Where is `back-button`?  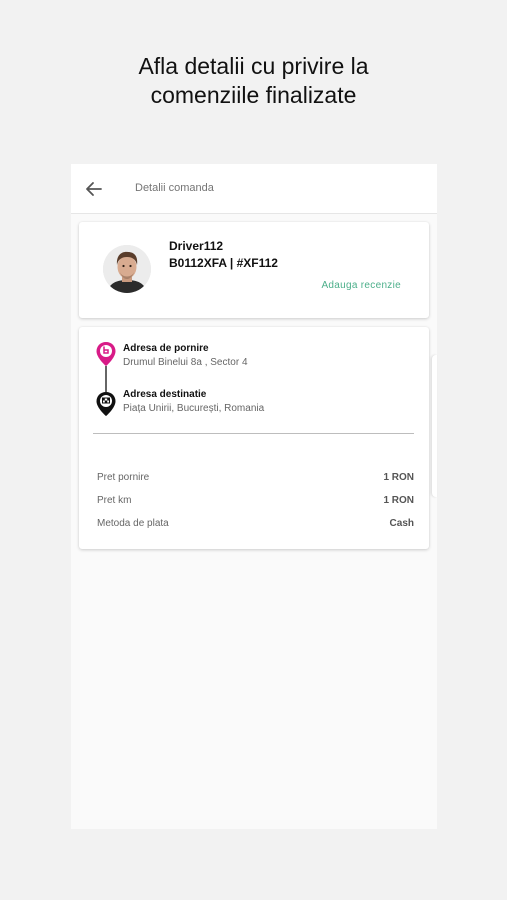 back-button is located at coordinates (94, 189).